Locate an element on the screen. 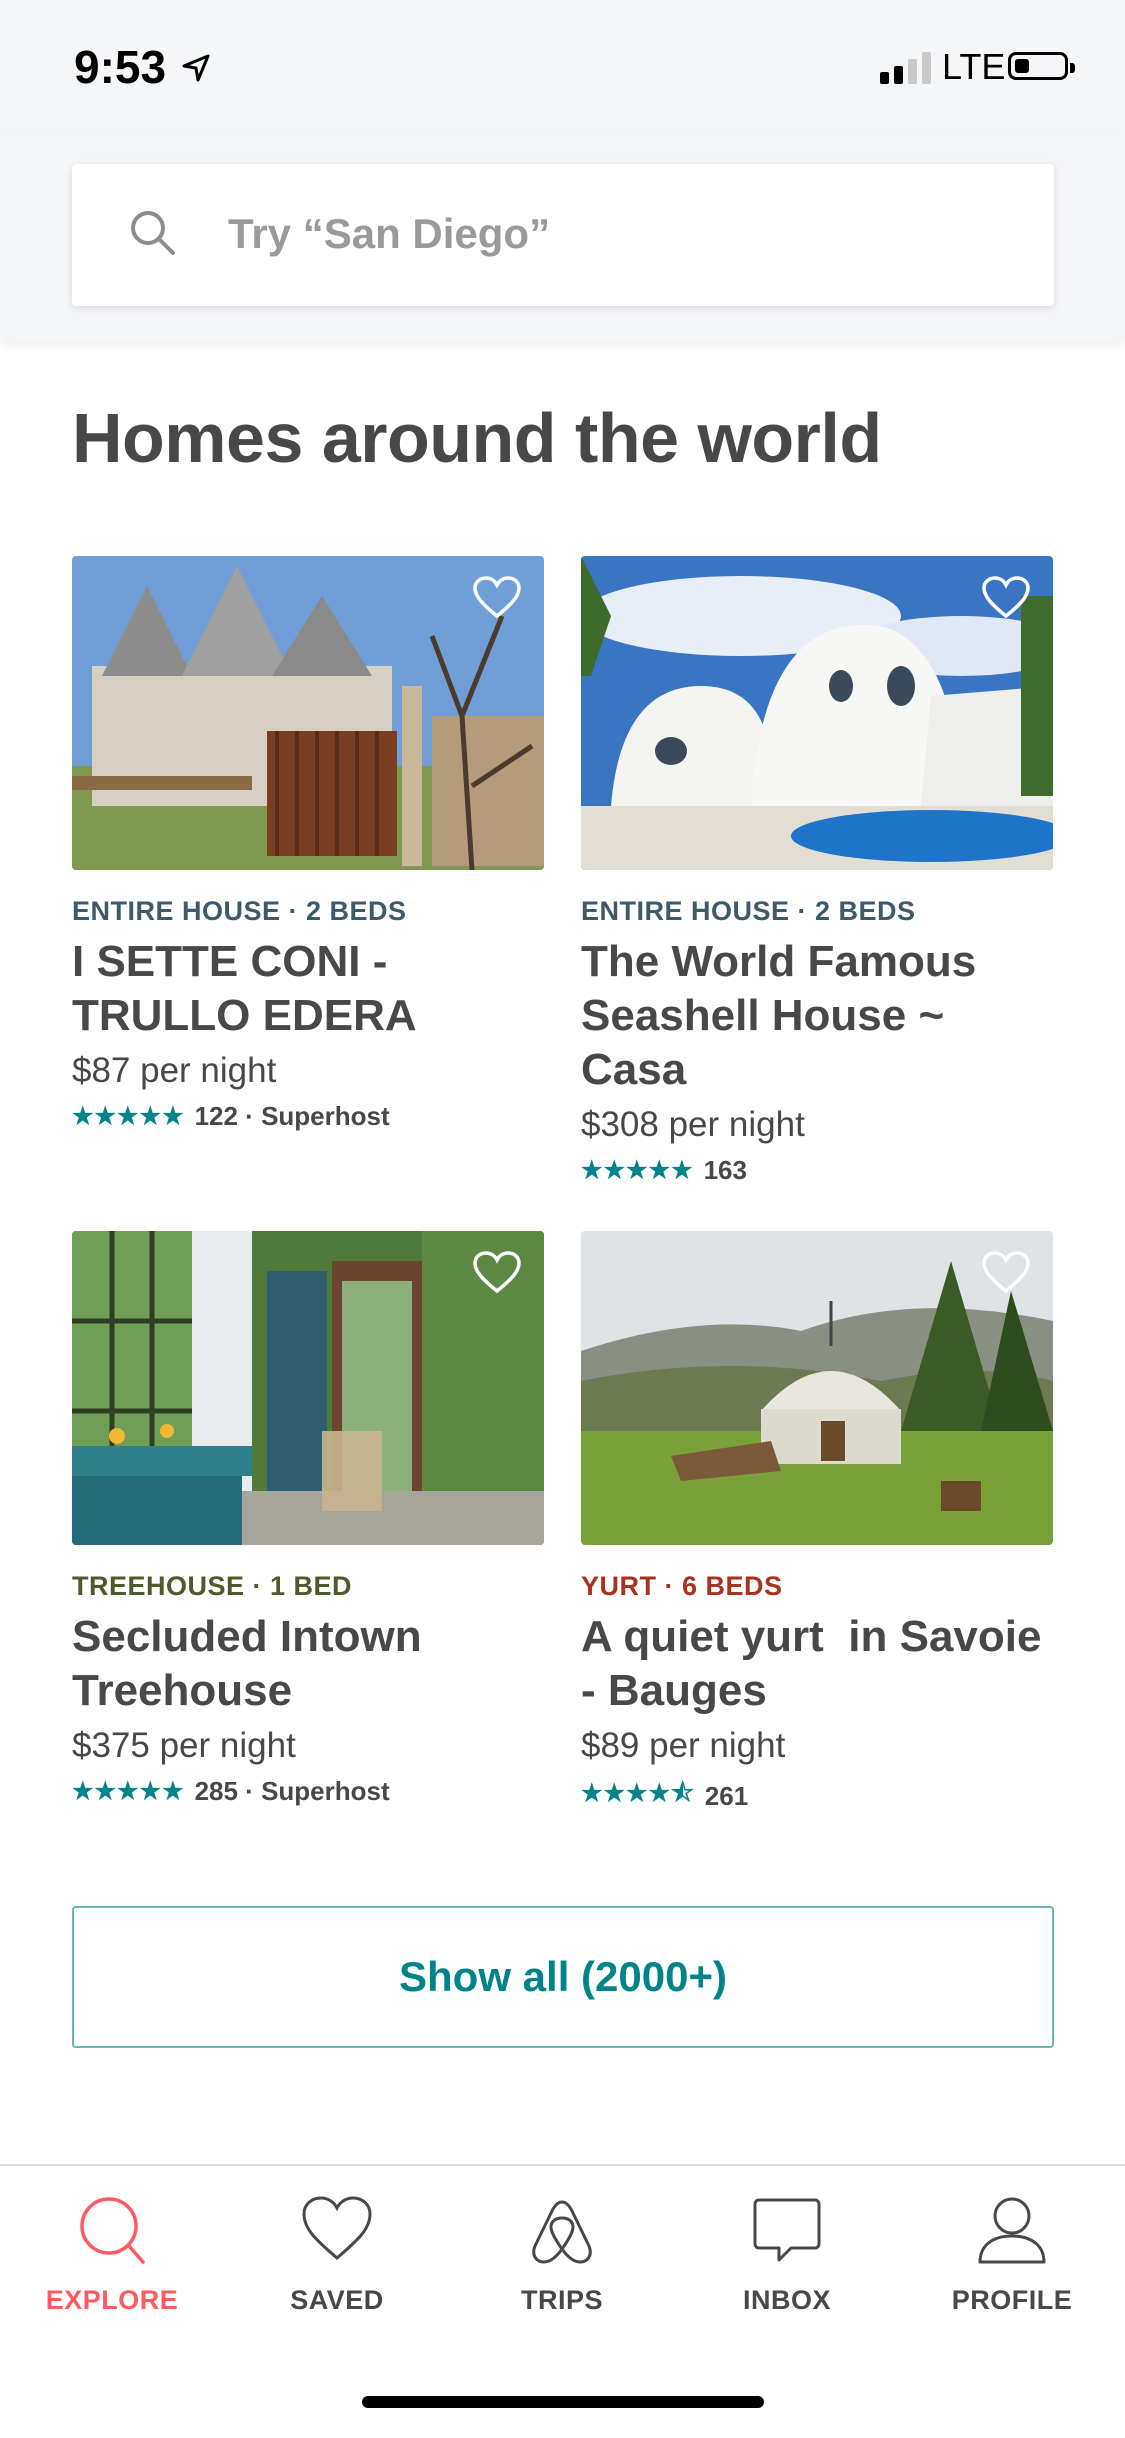 This screenshot has height=2438, width=1125. tab-inbox: INBOX is located at coordinates (787, 2255).